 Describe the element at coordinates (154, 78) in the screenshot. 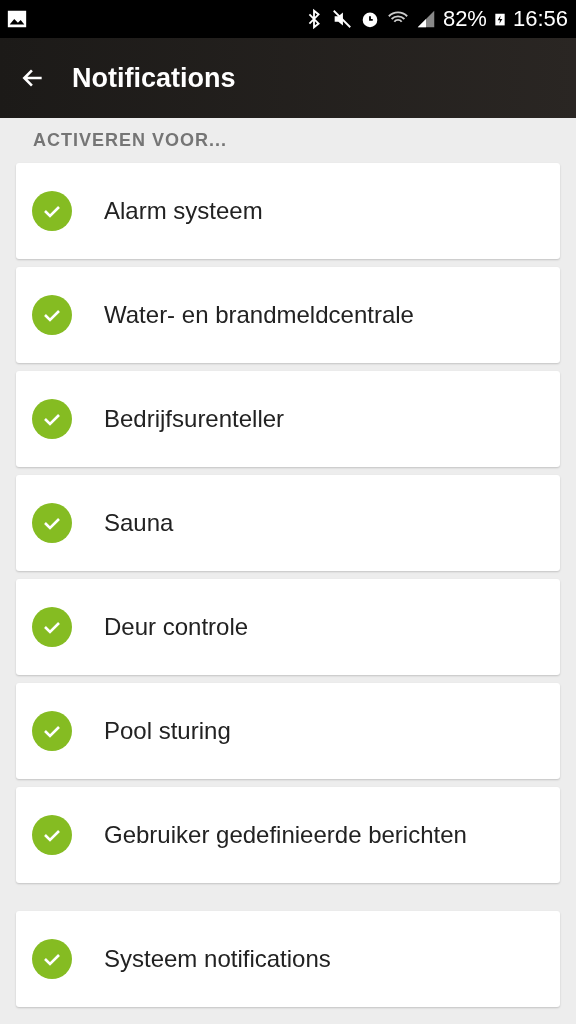

I see `screen-title: Notifications` at that location.